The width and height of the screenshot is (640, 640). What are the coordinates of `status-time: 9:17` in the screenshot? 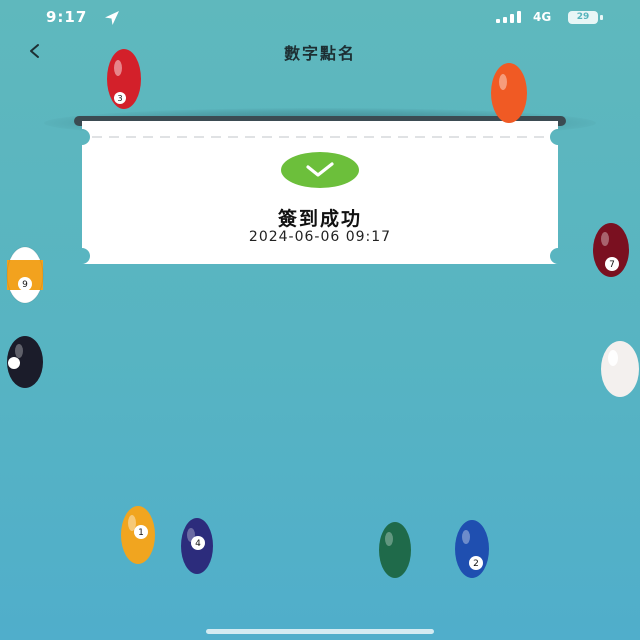 It's located at (67, 17).